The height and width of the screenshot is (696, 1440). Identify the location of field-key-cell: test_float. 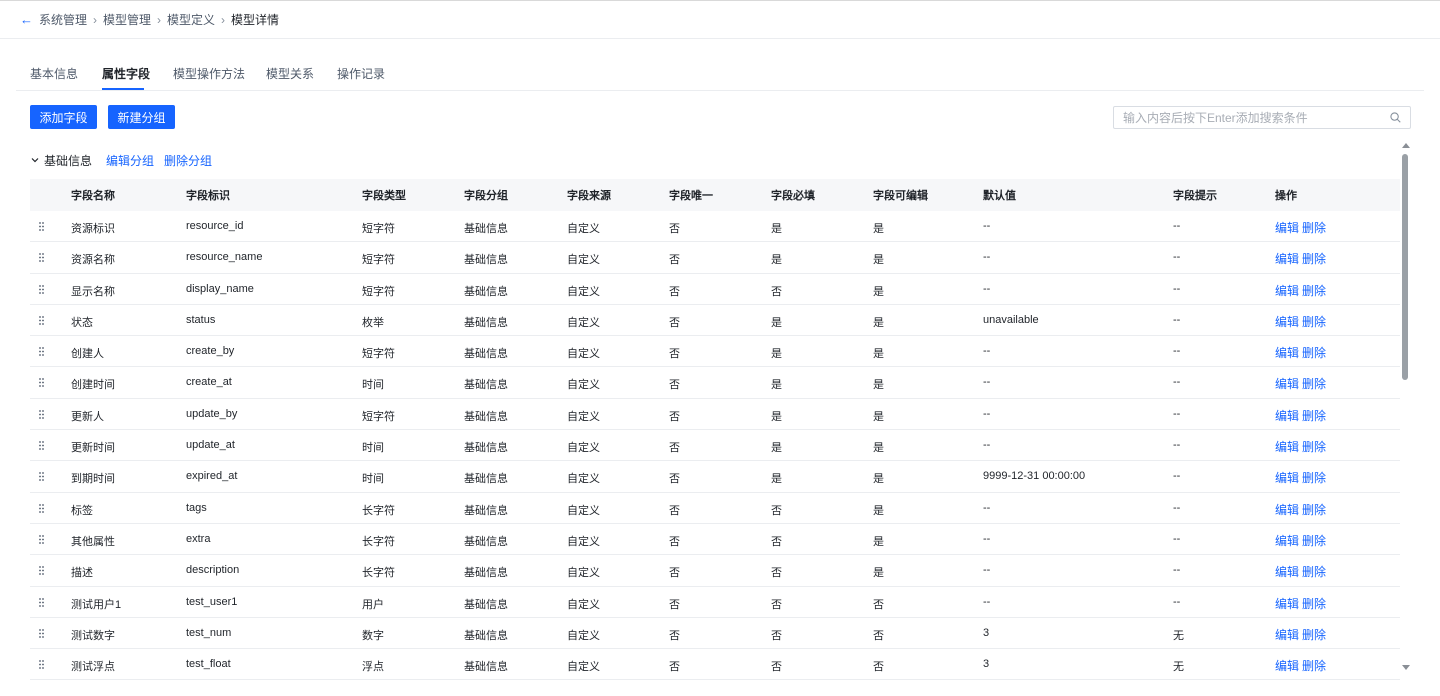
(208, 664).